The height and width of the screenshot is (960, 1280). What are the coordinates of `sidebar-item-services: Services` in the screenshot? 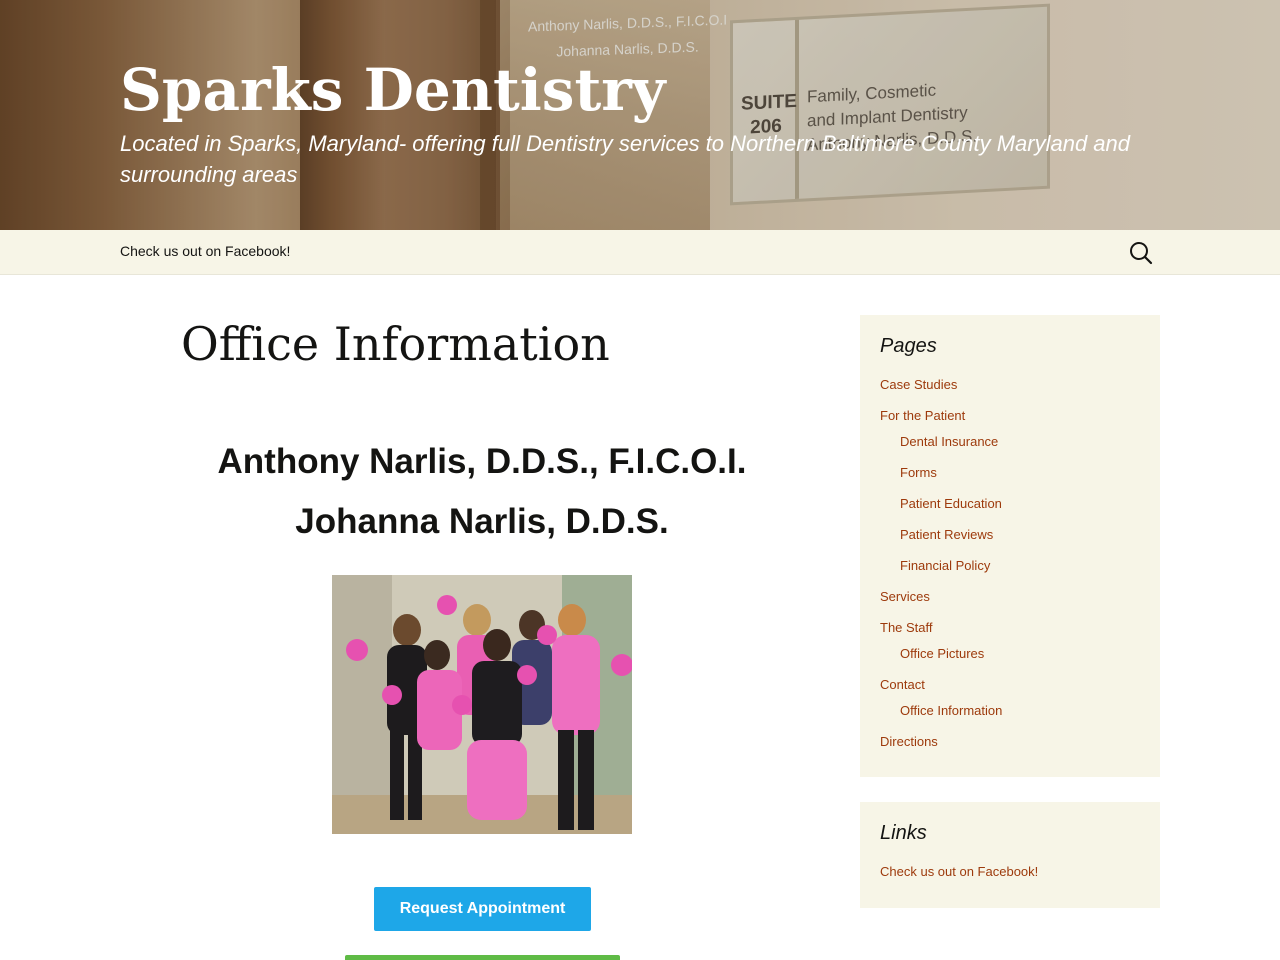 It's located at (905, 597).